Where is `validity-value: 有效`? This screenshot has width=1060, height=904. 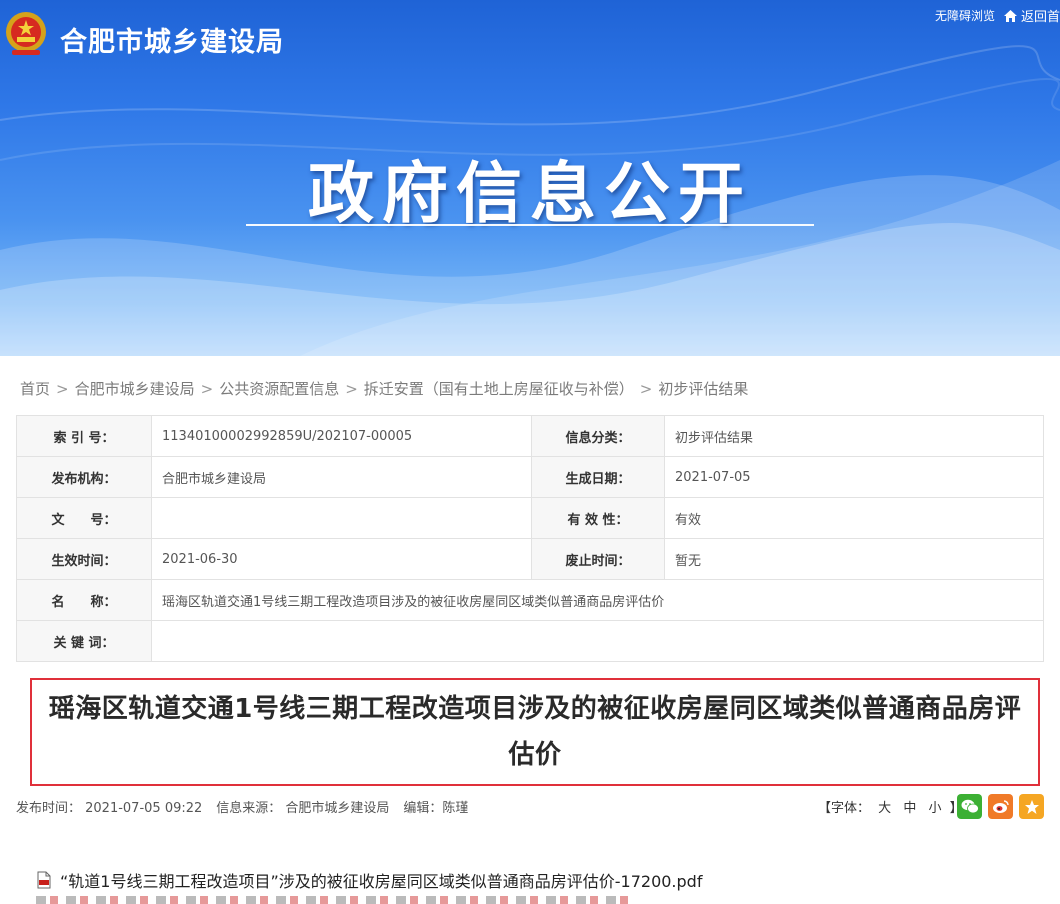
validity-value: 有效 is located at coordinates (854, 518).